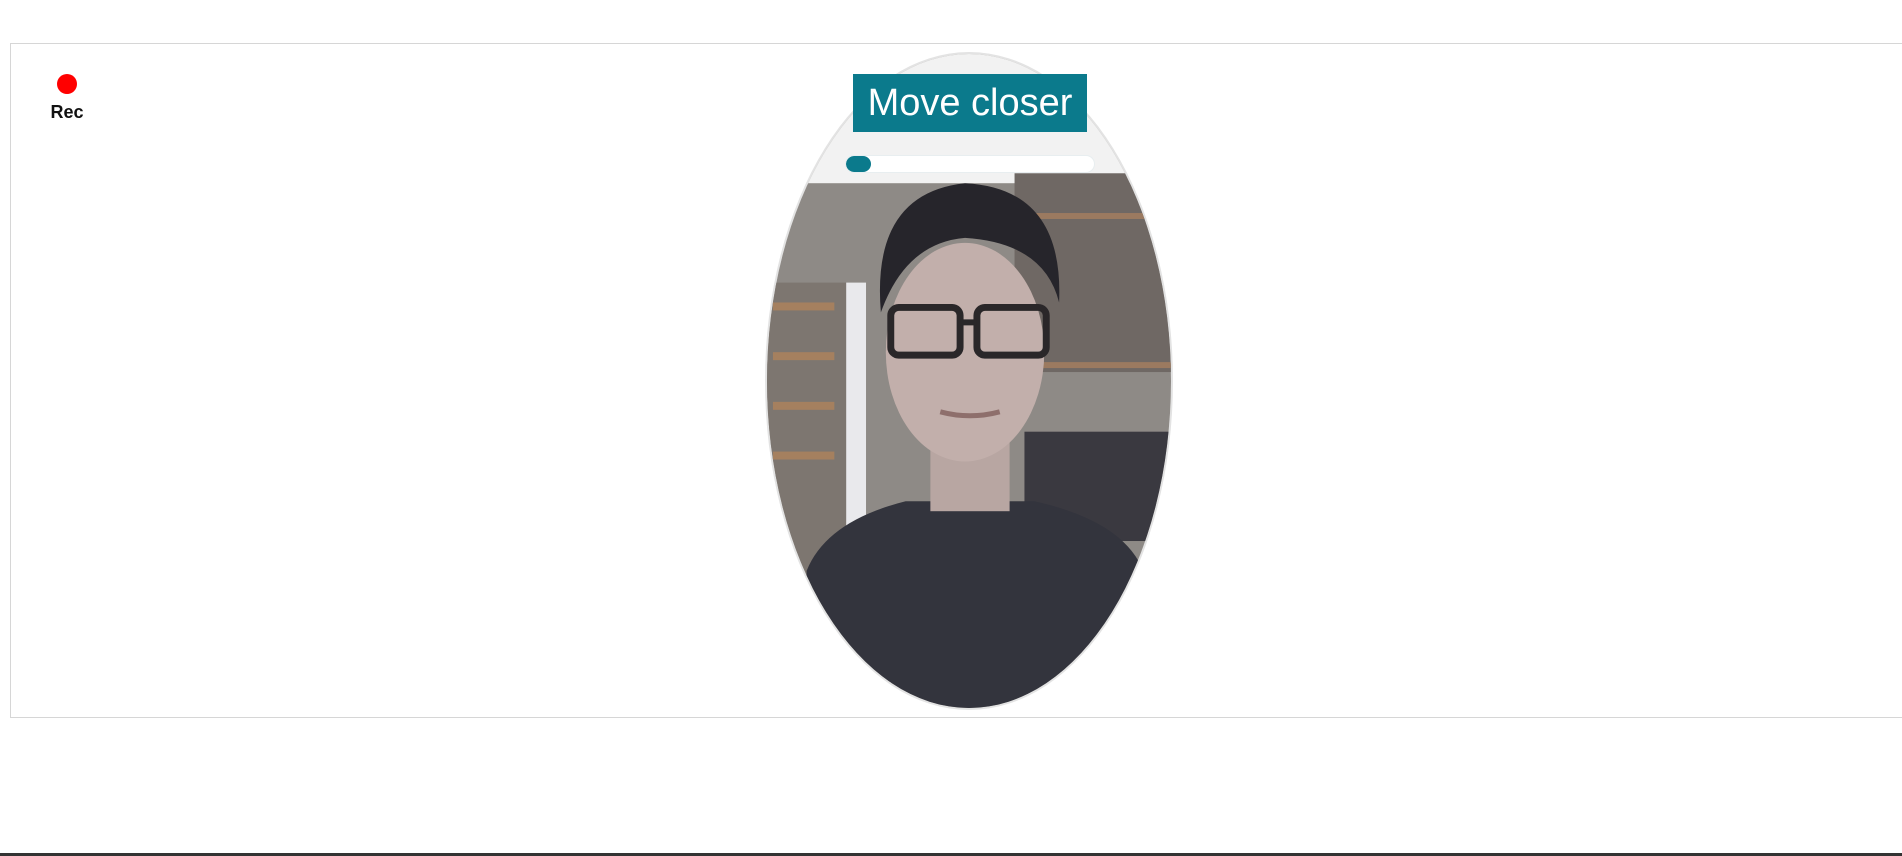 This screenshot has height=856, width=1902. I want to click on instruction-banner: Move closer, so click(970, 103).